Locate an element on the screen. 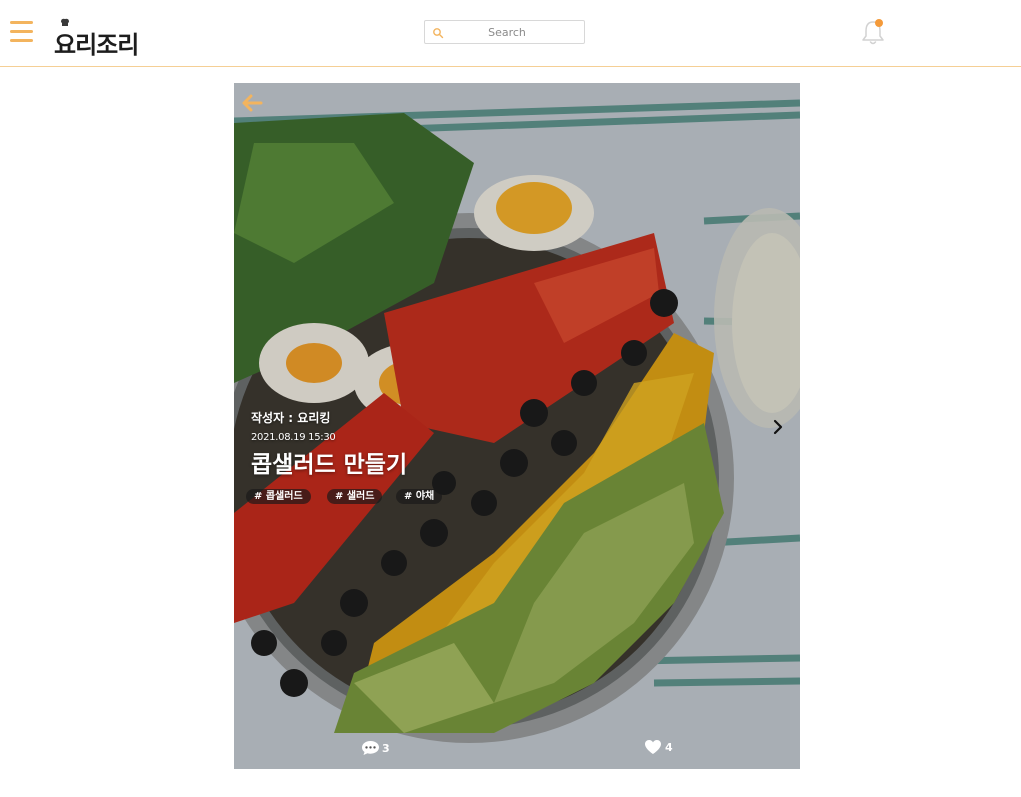  hamburger-menu-icon is located at coordinates (21, 32).